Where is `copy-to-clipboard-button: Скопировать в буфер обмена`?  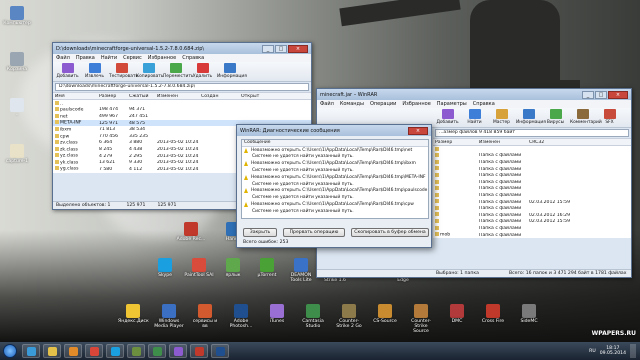
copy-to-clipboard-button: Скопировать в буфер обмена is located at coordinates (390, 232).